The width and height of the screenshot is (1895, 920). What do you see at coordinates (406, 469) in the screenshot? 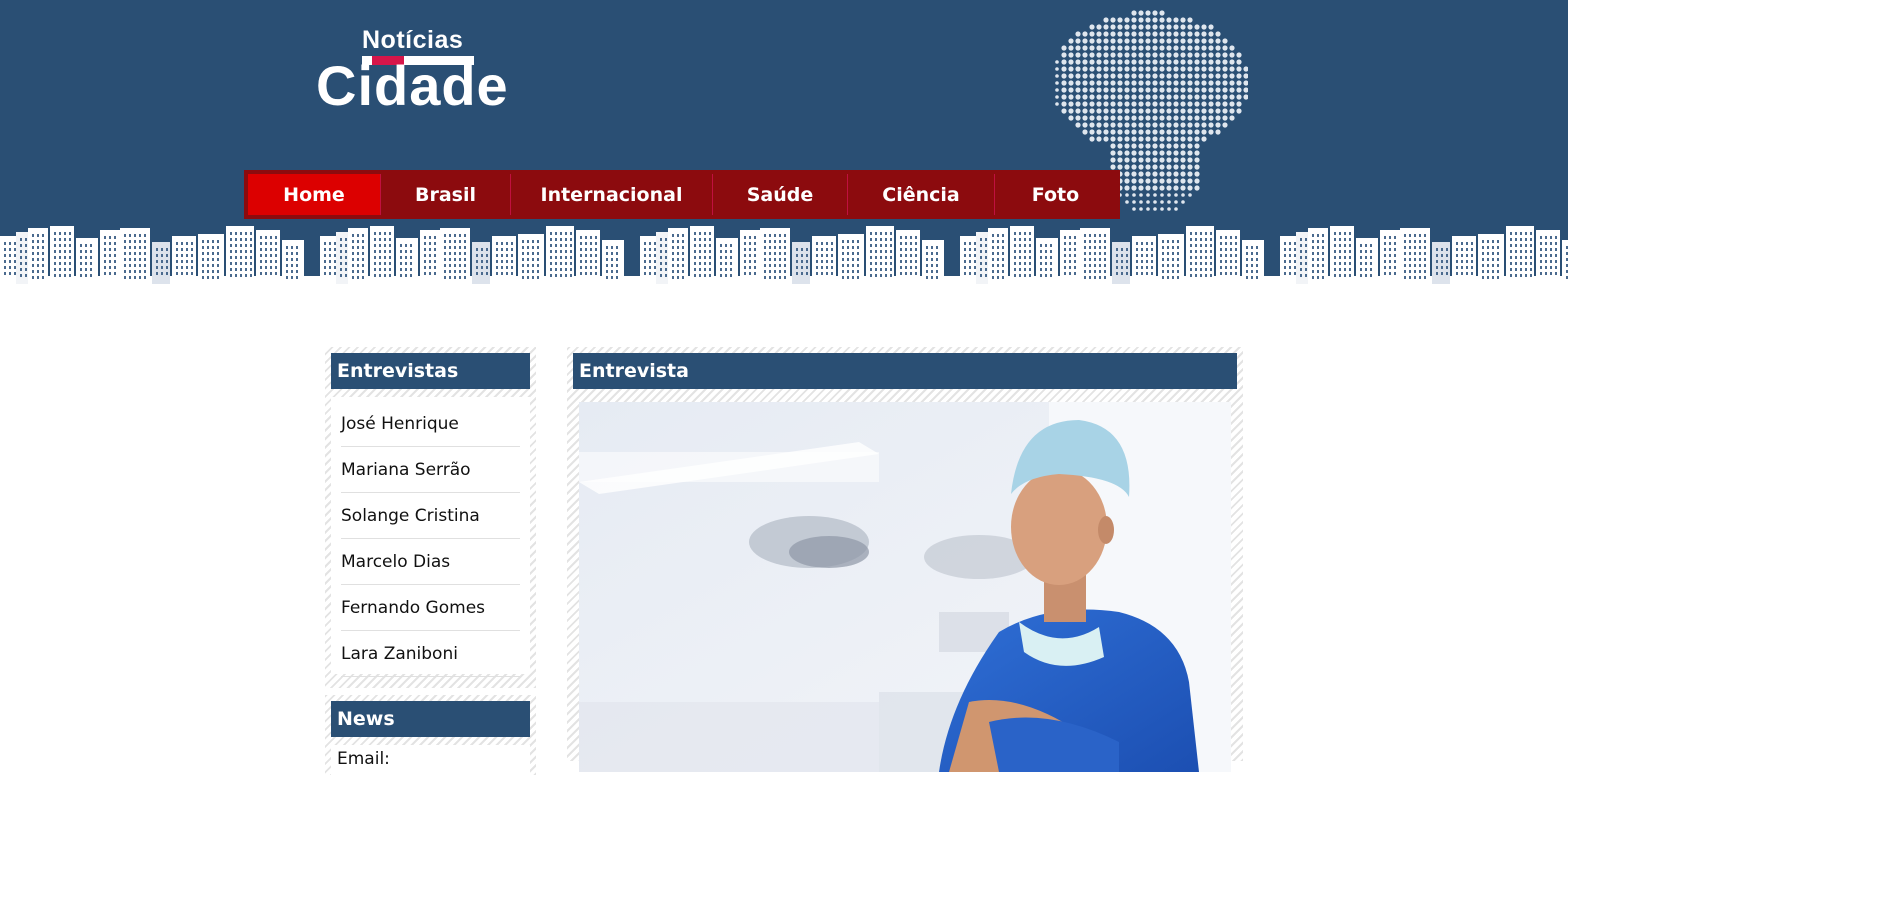
I see `interview-name: Mariana Serrão` at bounding box center [406, 469].